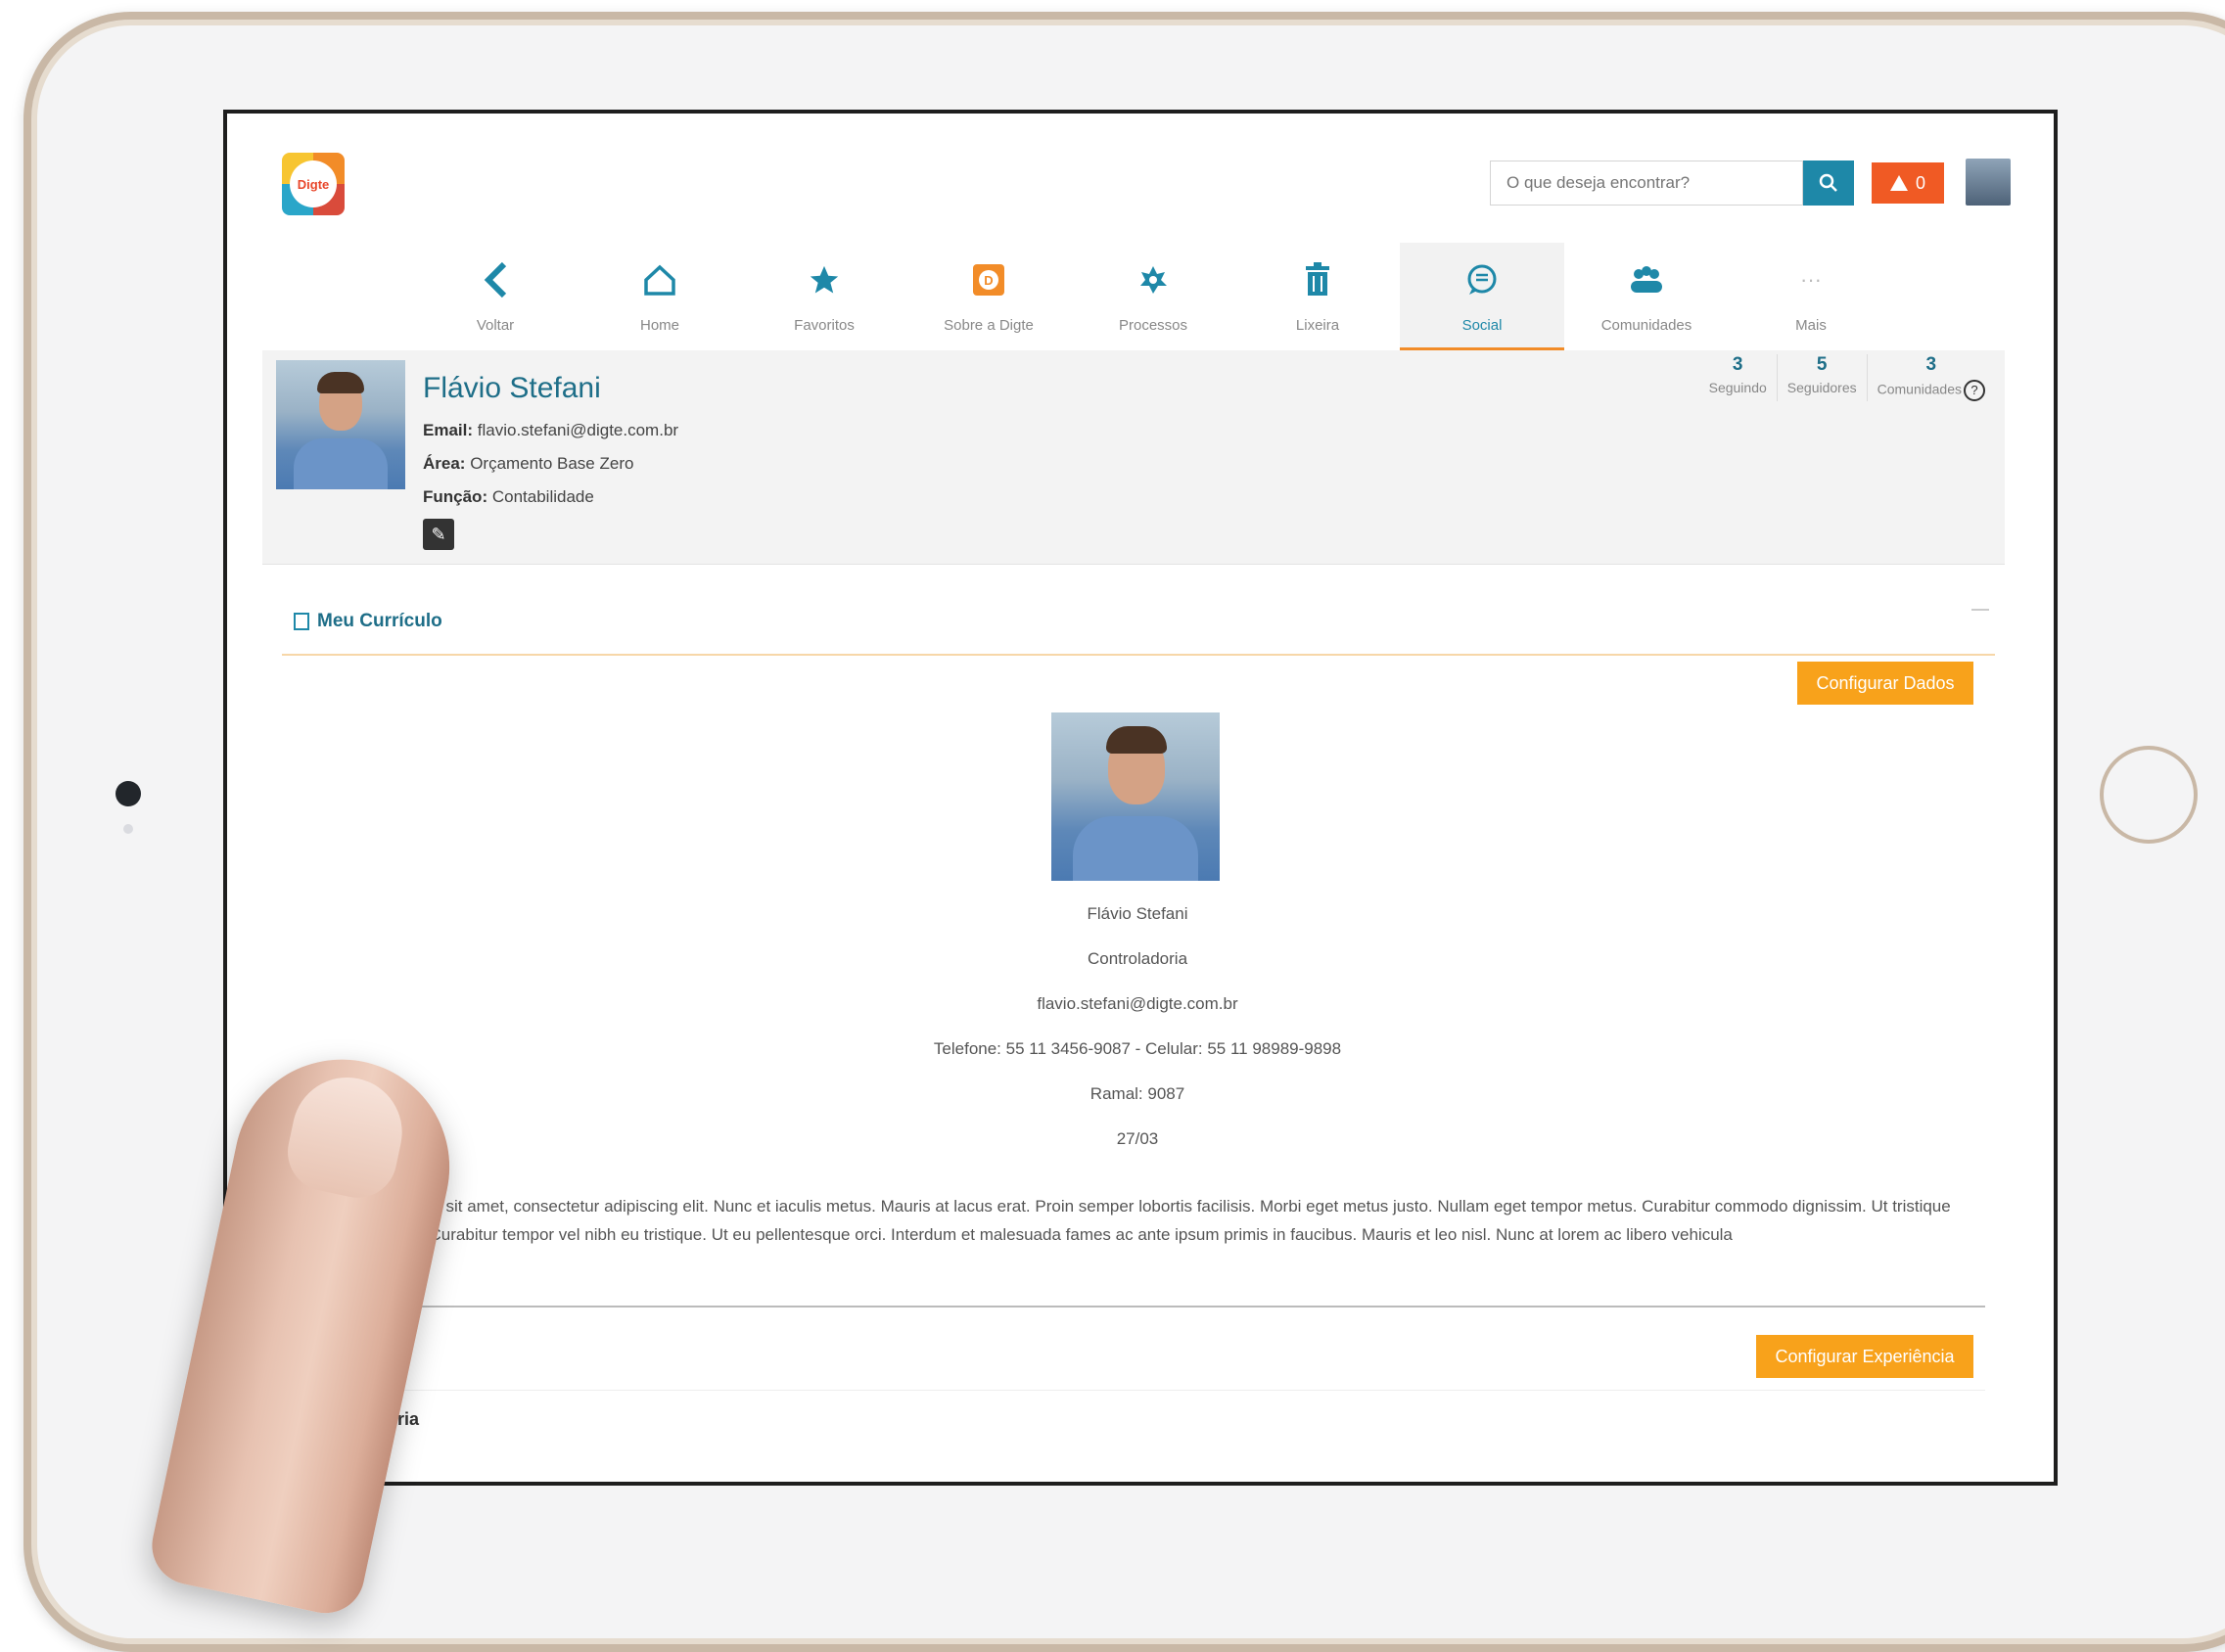  Describe the element at coordinates (1136, 796) in the screenshot. I see `curriculum-photo` at that location.